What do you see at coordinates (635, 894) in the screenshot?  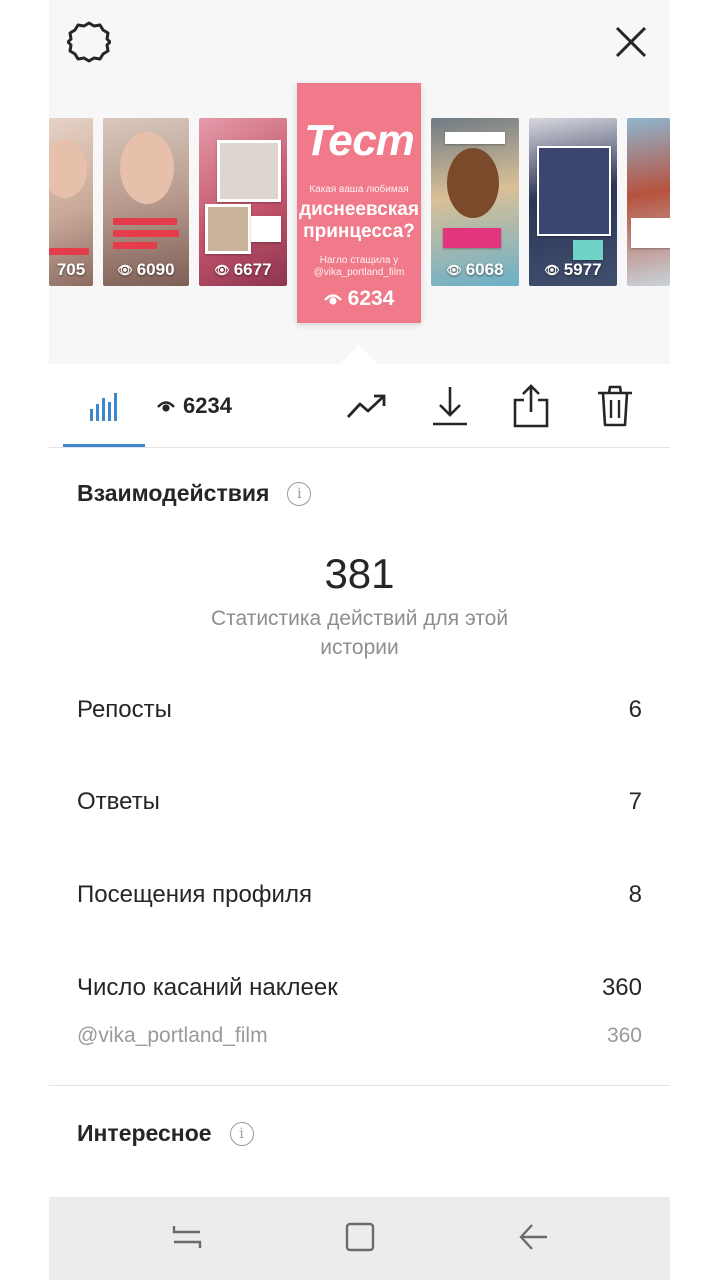 I see `stat-value: 8` at bounding box center [635, 894].